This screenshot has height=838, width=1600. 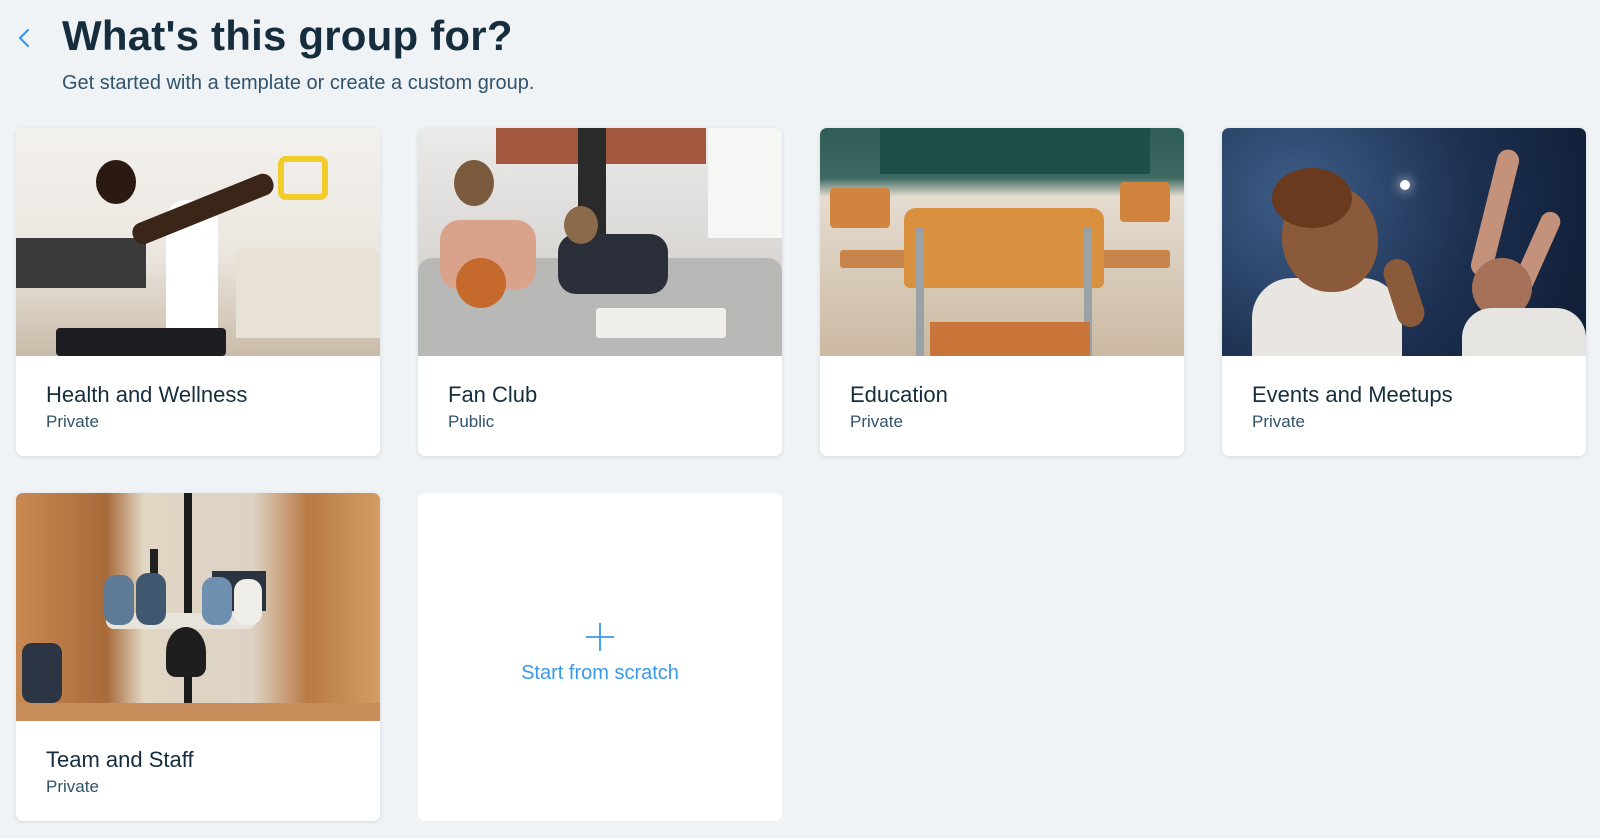 I want to click on template-title: Fan Club, so click(x=493, y=394).